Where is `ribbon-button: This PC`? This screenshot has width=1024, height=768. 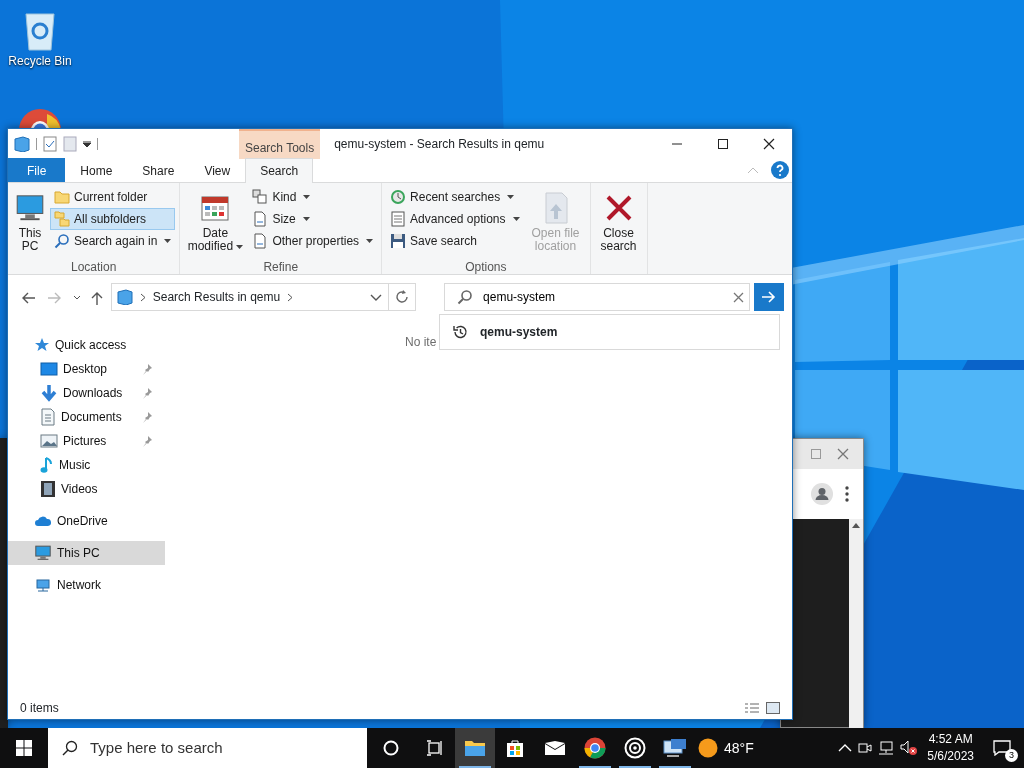 ribbon-button: This PC is located at coordinates (30, 221).